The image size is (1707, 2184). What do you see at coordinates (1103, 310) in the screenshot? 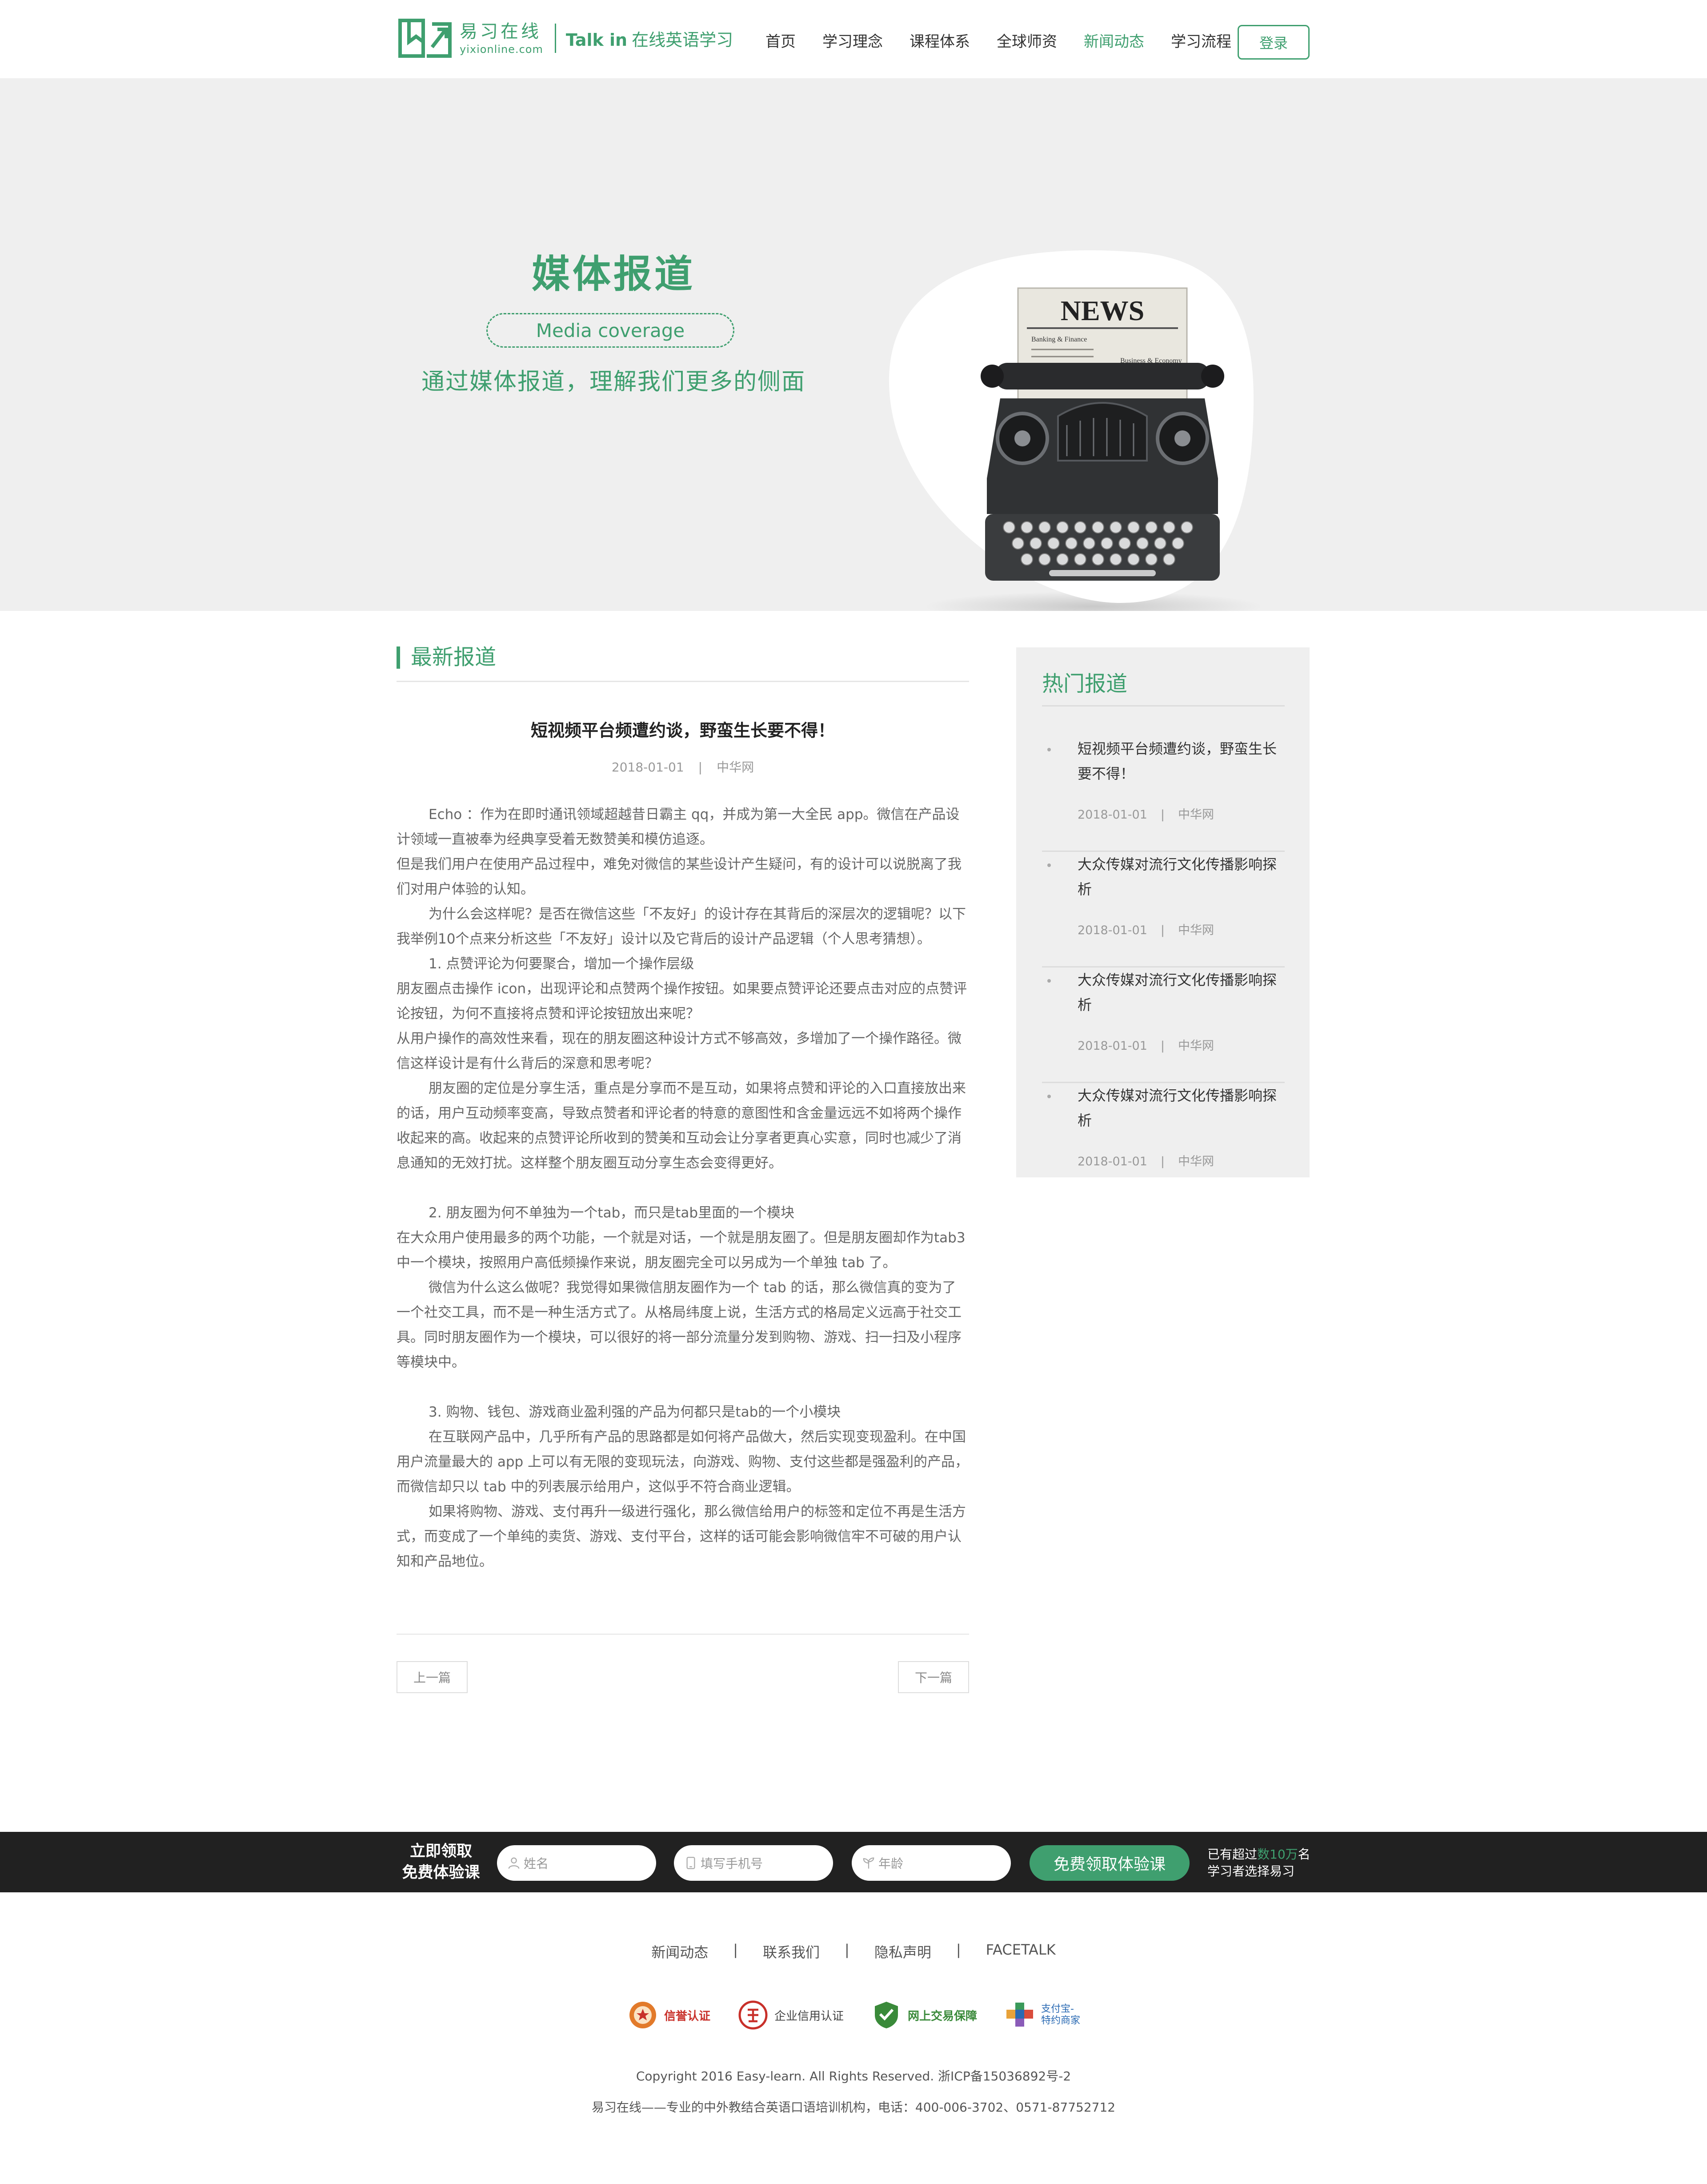
I see `news-headline-text: NEWS` at bounding box center [1103, 310].